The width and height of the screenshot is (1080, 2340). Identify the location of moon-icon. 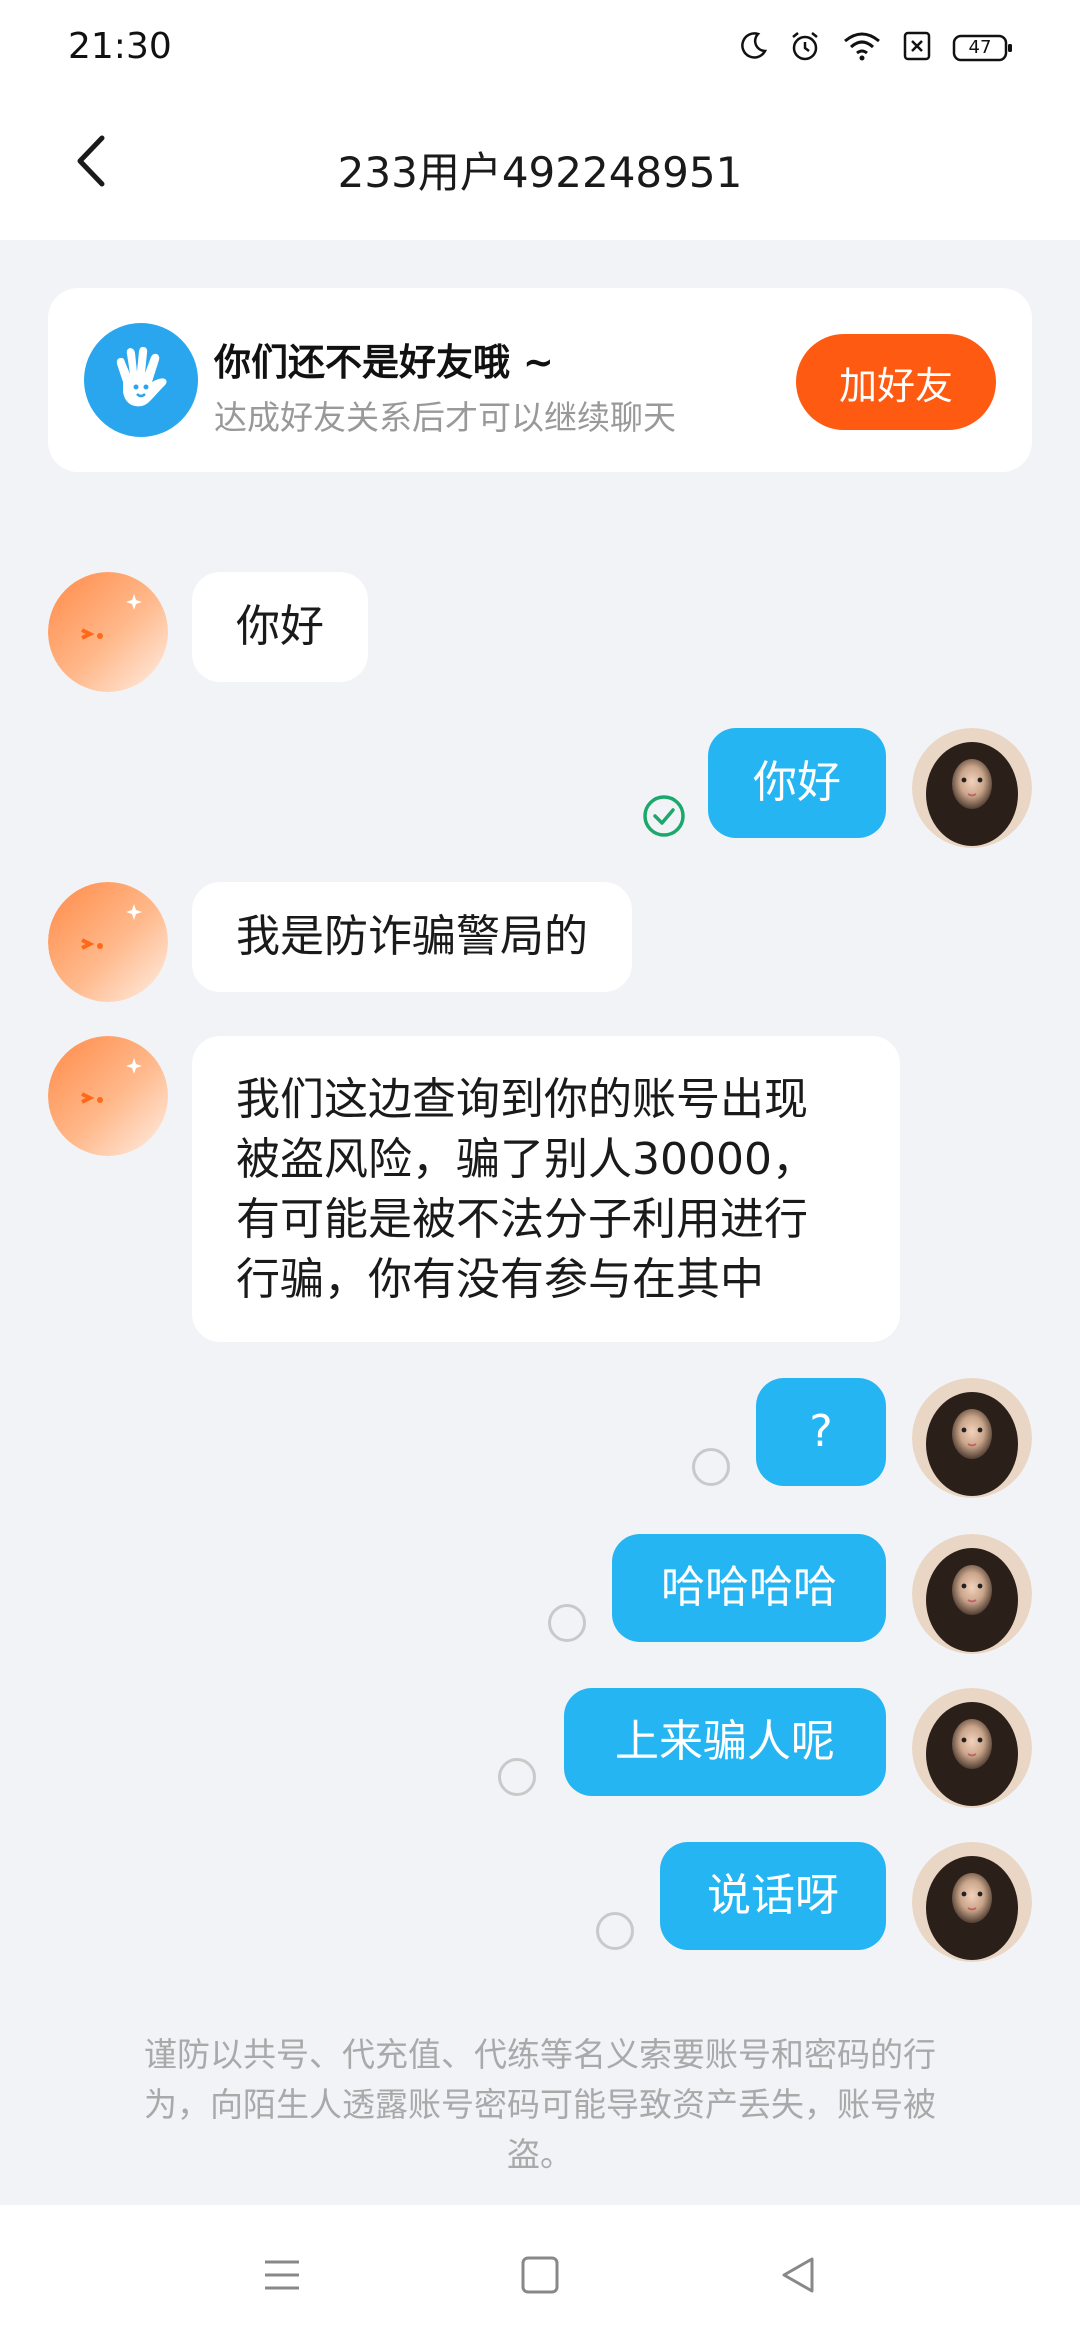
(753, 48).